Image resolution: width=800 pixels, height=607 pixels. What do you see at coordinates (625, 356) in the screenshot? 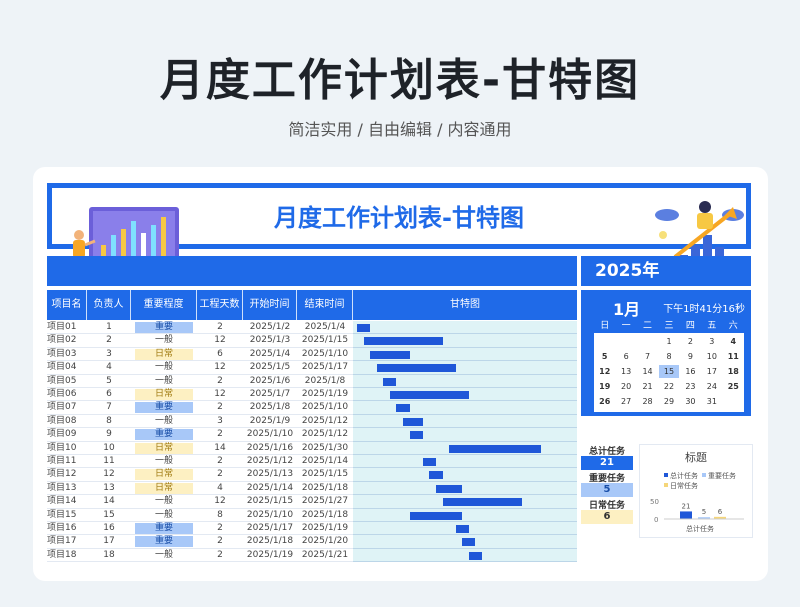
I see `calendar-day: 6` at bounding box center [625, 356].